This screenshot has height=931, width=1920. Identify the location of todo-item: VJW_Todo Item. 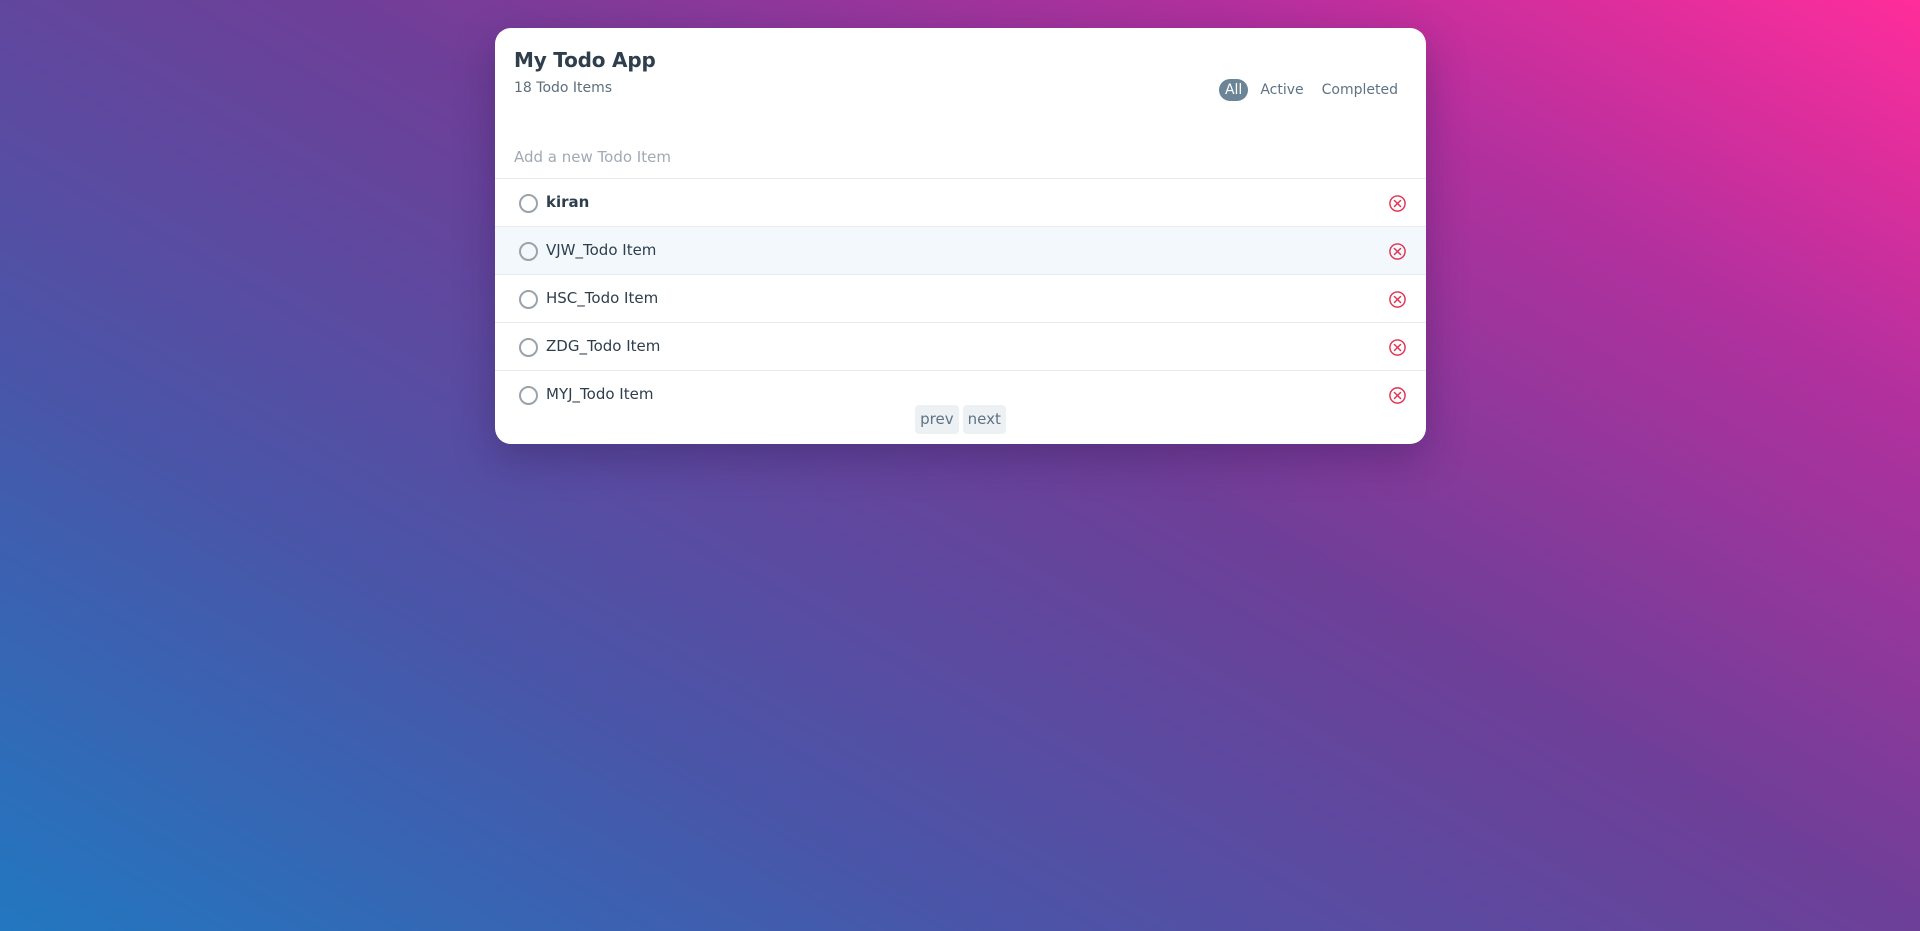
(960, 251).